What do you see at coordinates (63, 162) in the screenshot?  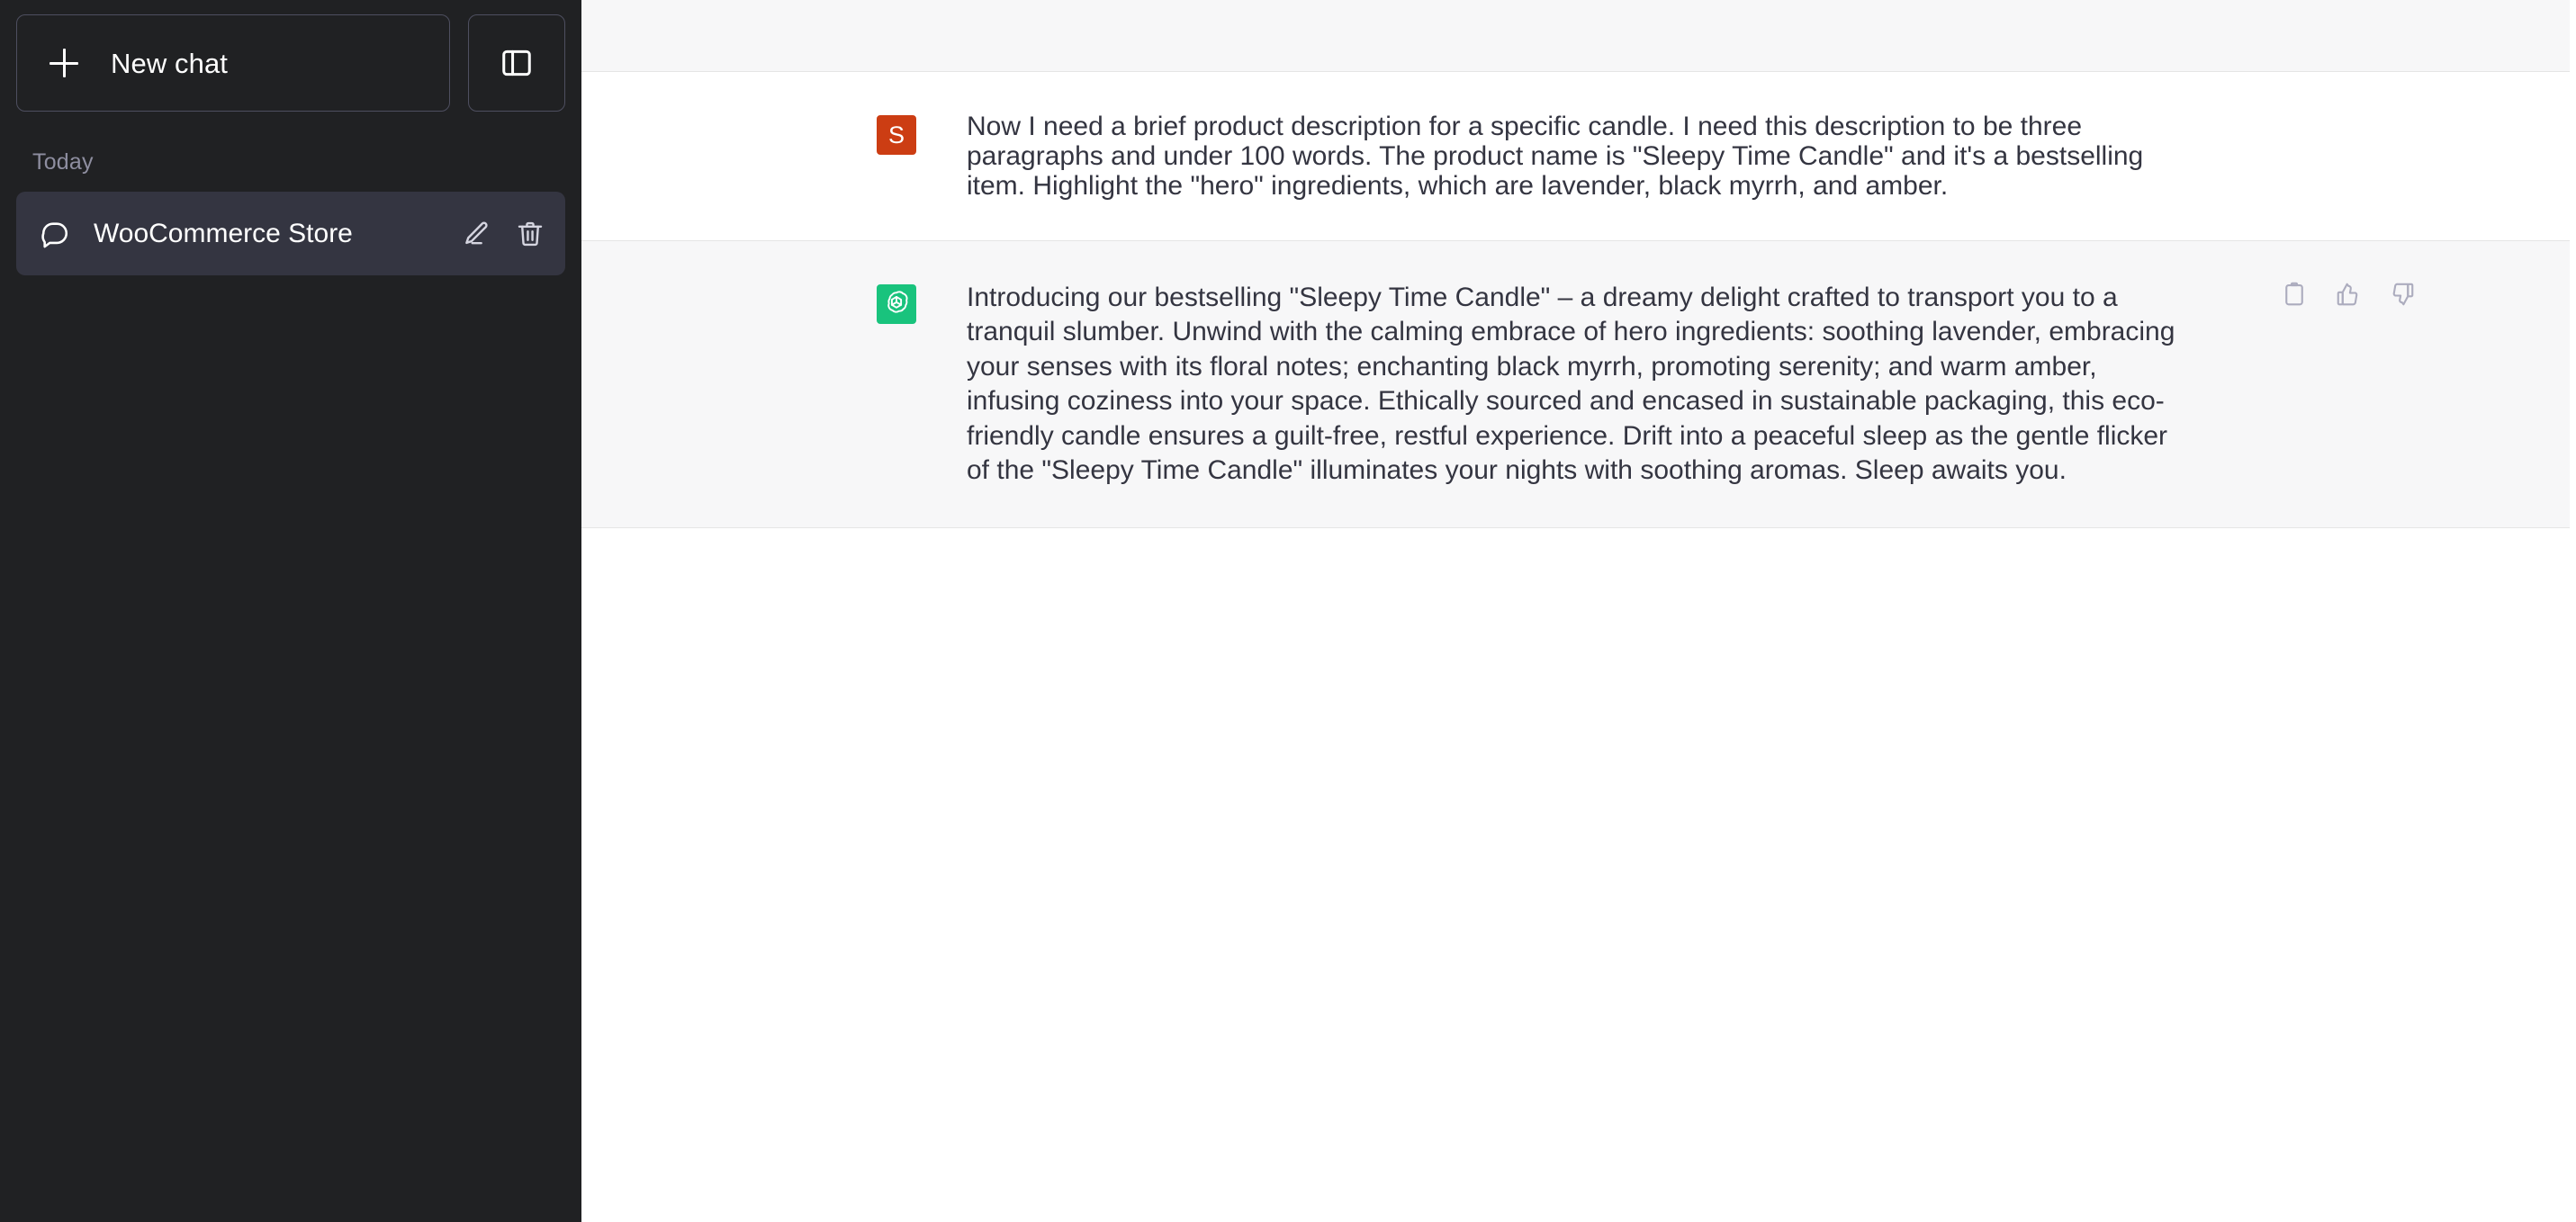 I see `sidebar-section-label: Today` at bounding box center [63, 162].